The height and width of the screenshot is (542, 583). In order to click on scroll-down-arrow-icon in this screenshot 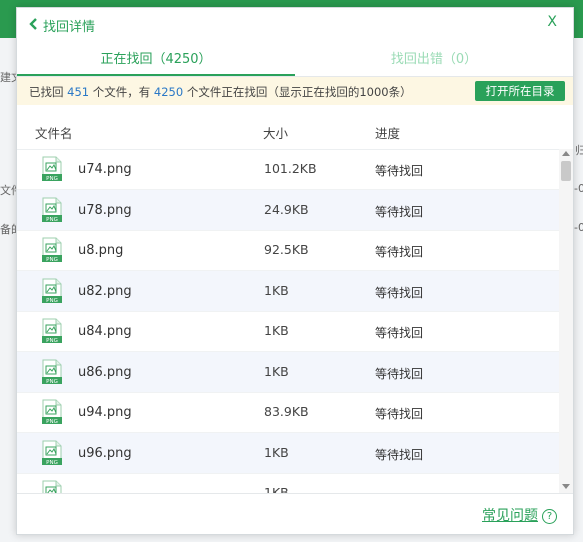, I will do `click(566, 486)`.